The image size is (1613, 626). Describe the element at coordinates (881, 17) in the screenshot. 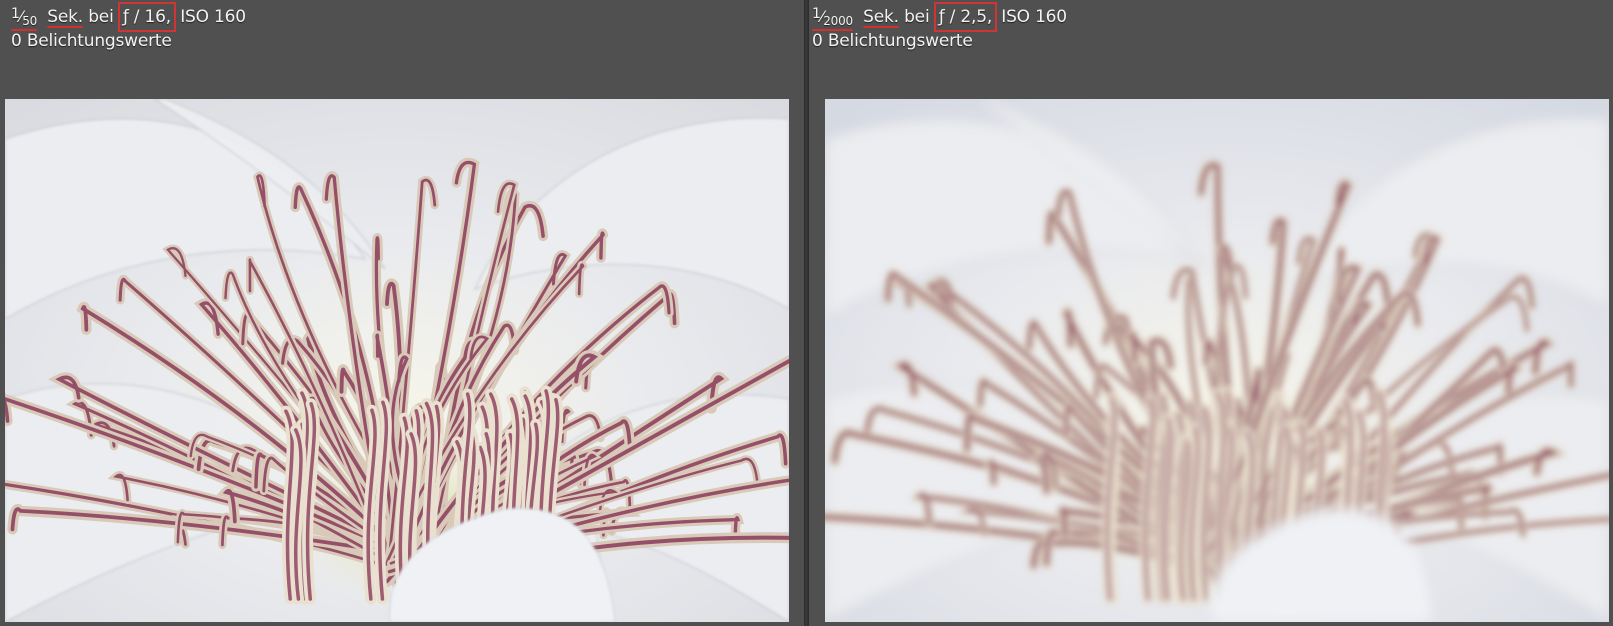

I see `right-sek-label: Sek.` at that location.